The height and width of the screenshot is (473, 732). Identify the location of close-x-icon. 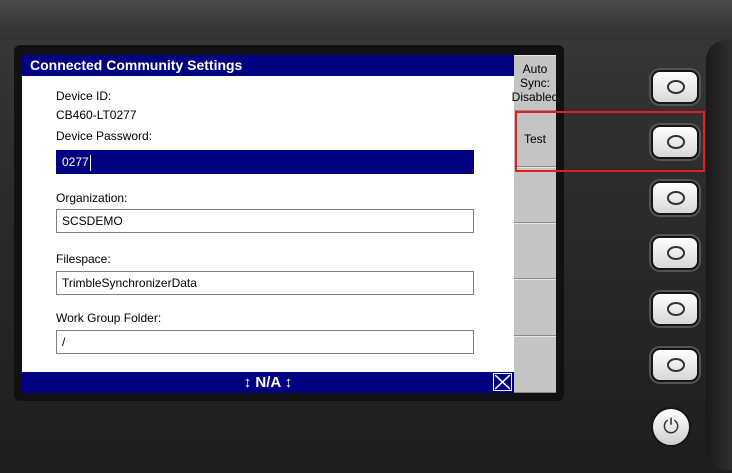
(502, 382).